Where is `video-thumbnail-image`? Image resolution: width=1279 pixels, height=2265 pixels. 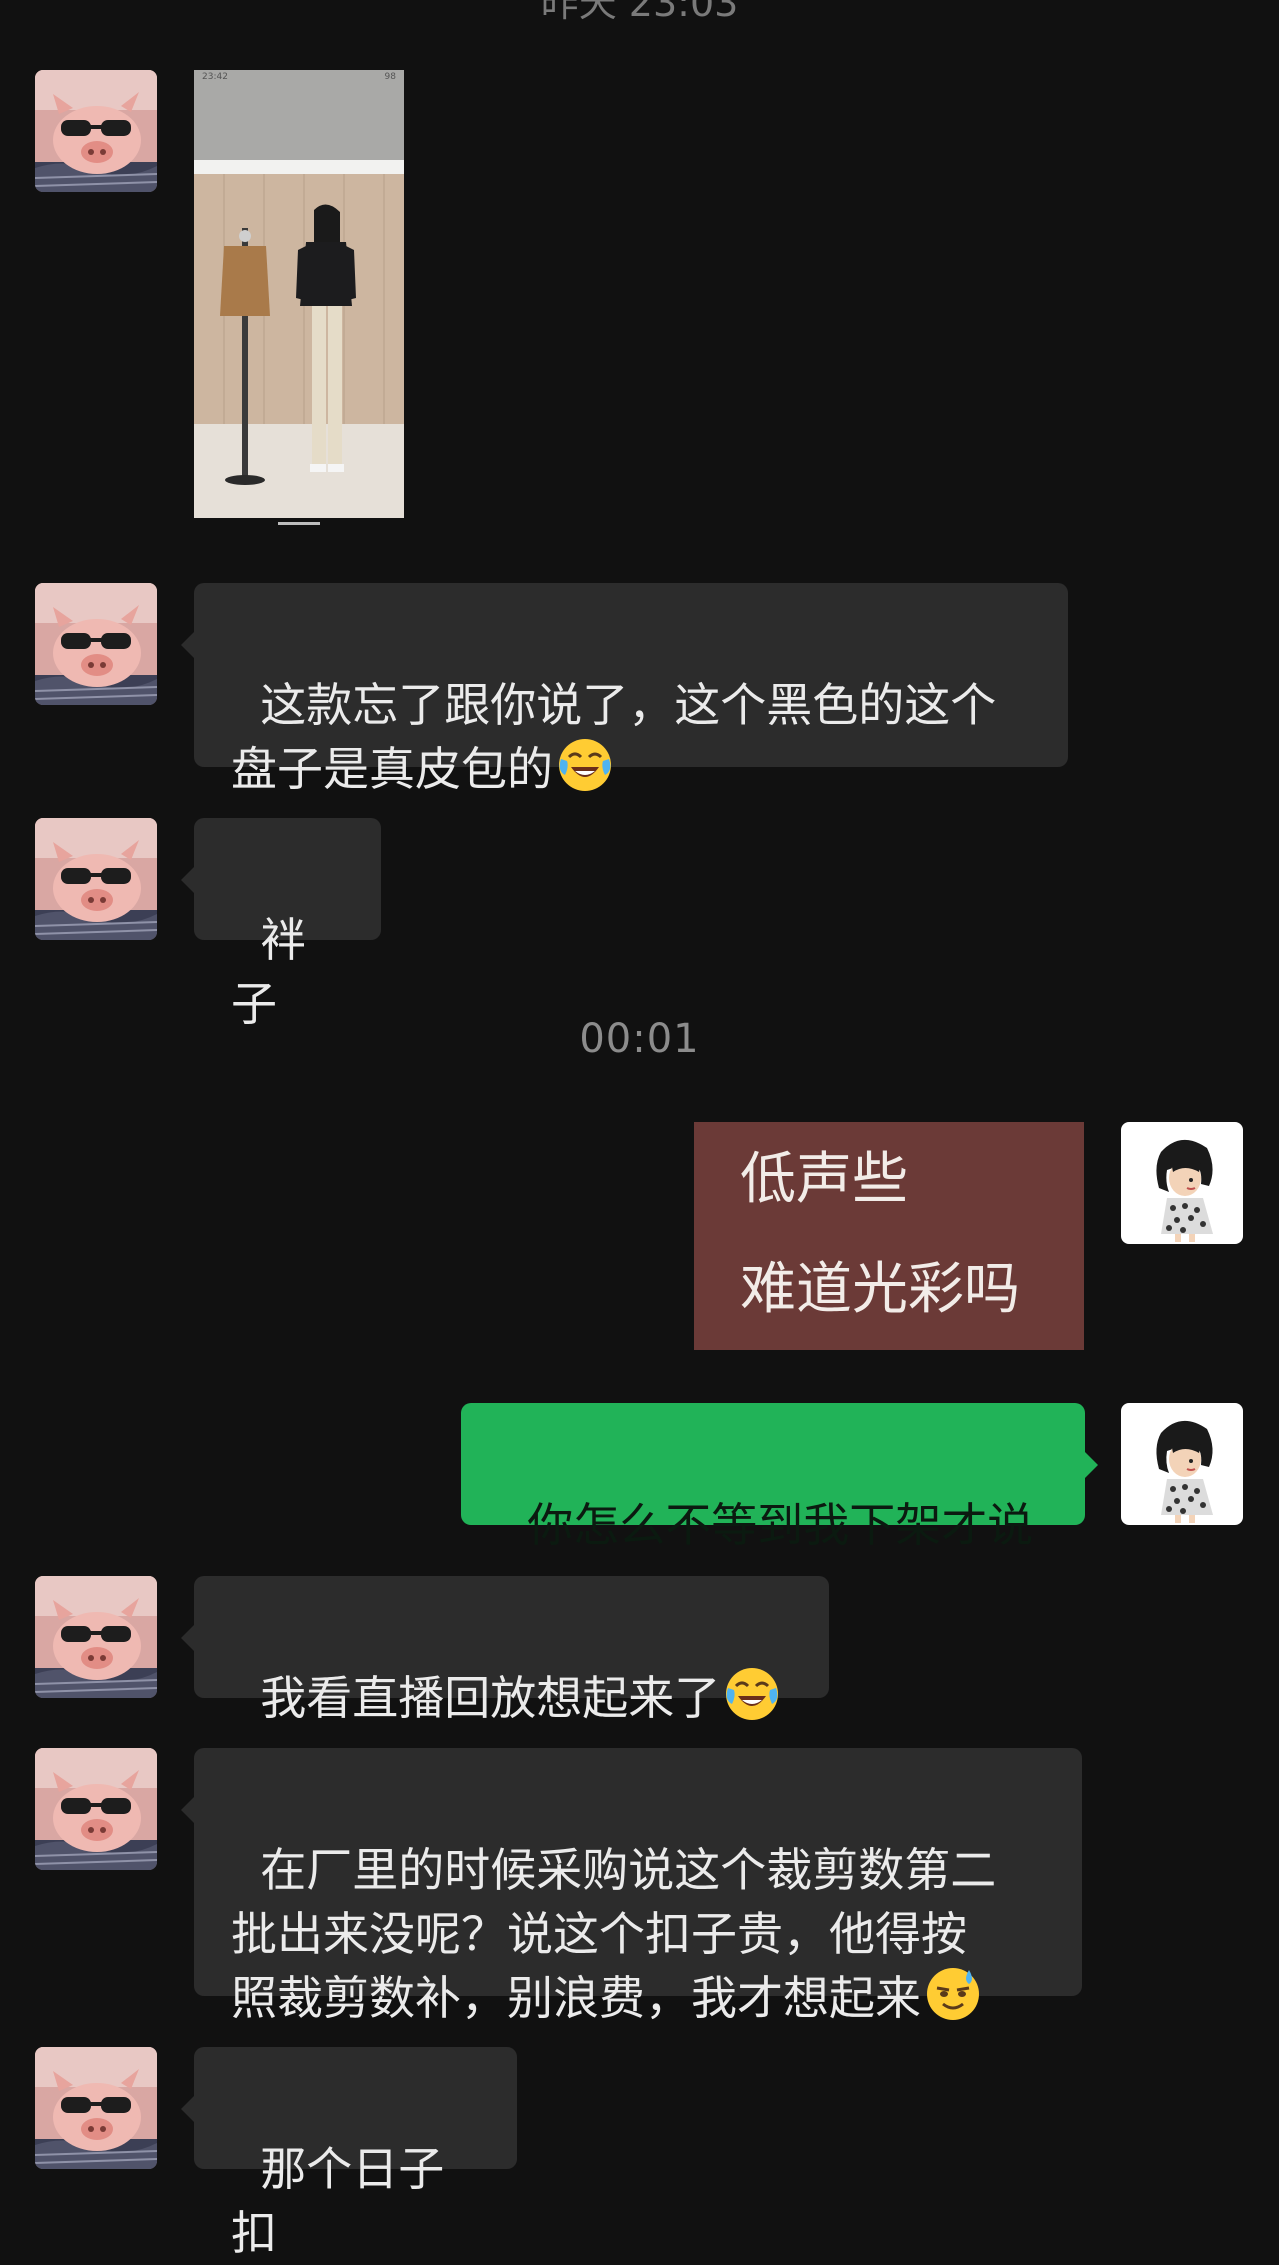 video-thumbnail-image is located at coordinates (299, 294).